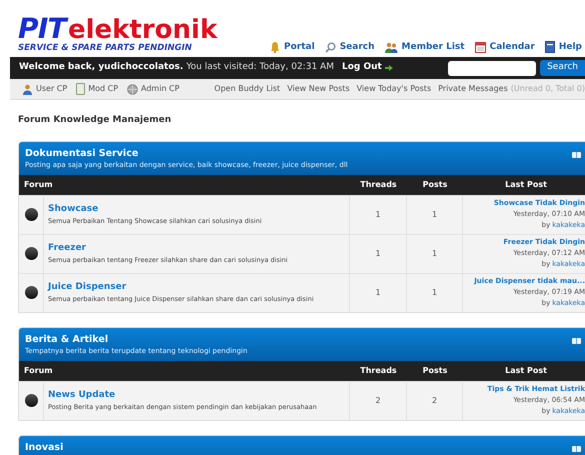 The height and width of the screenshot is (455, 585). What do you see at coordinates (73, 209) in the screenshot?
I see `forum-link: Showcase` at bounding box center [73, 209].